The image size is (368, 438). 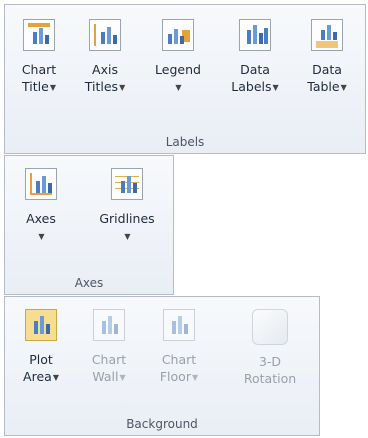 What do you see at coordinates (39, 35) in the screenshot?
I see `chart-title-icon` at bounding box center [39, 35].